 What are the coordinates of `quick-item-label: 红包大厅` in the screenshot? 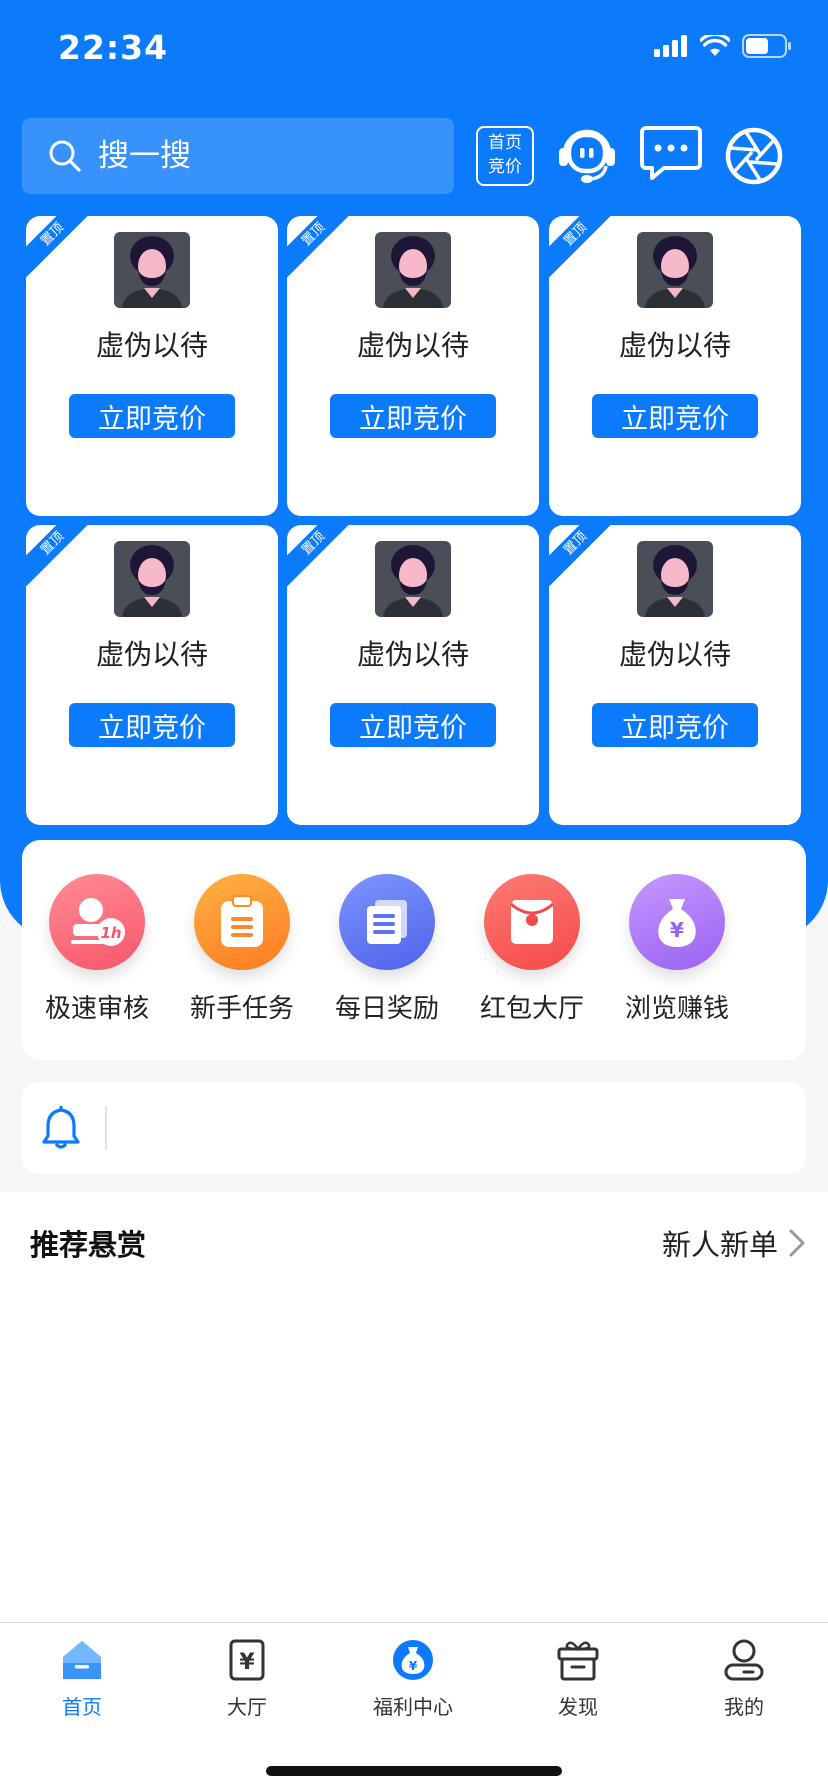 It's located at (531, 1009).